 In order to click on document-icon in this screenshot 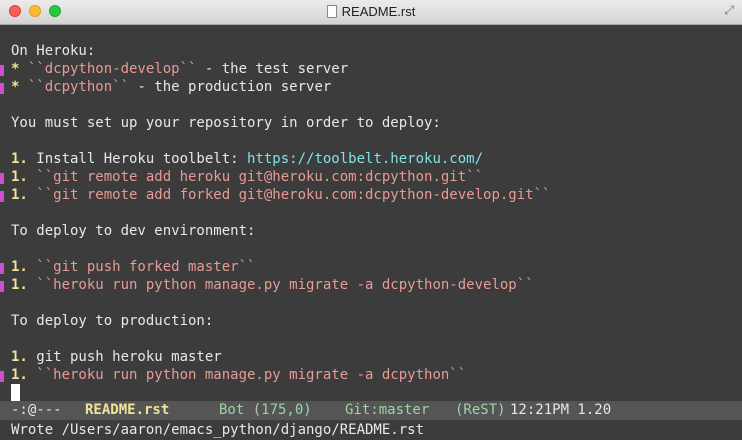, I will do `click(331, 11)`.